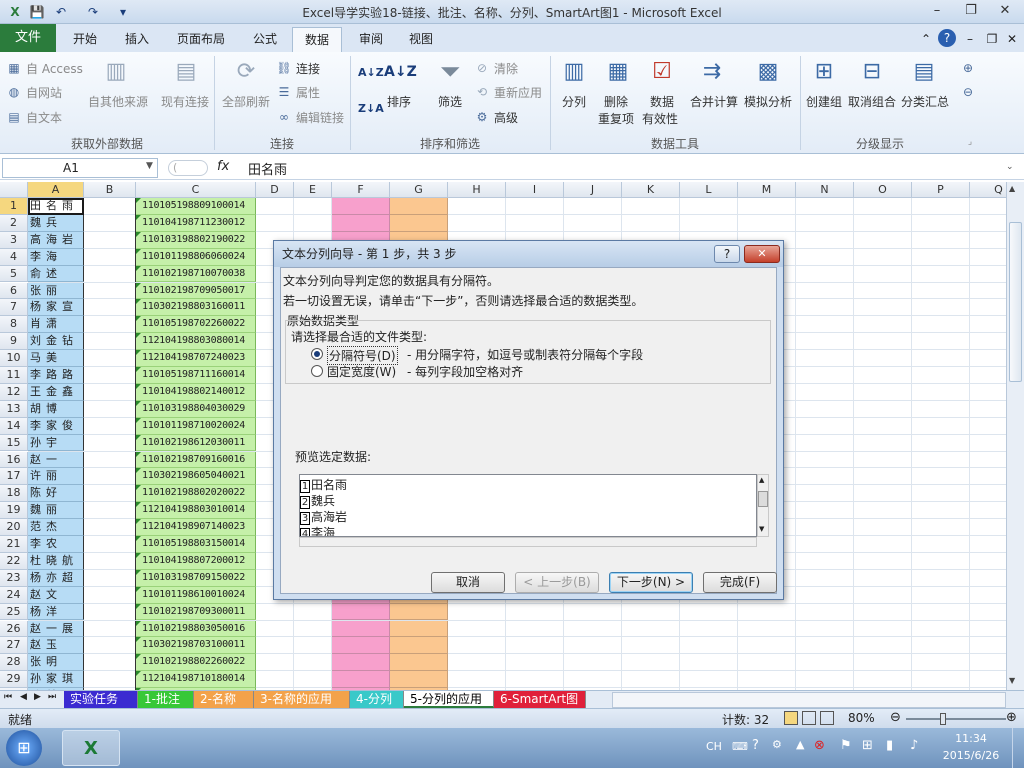 This screenshot has height=768, width=1024. I want to click on cell-id: 110102198709160016, so click(196, 460).